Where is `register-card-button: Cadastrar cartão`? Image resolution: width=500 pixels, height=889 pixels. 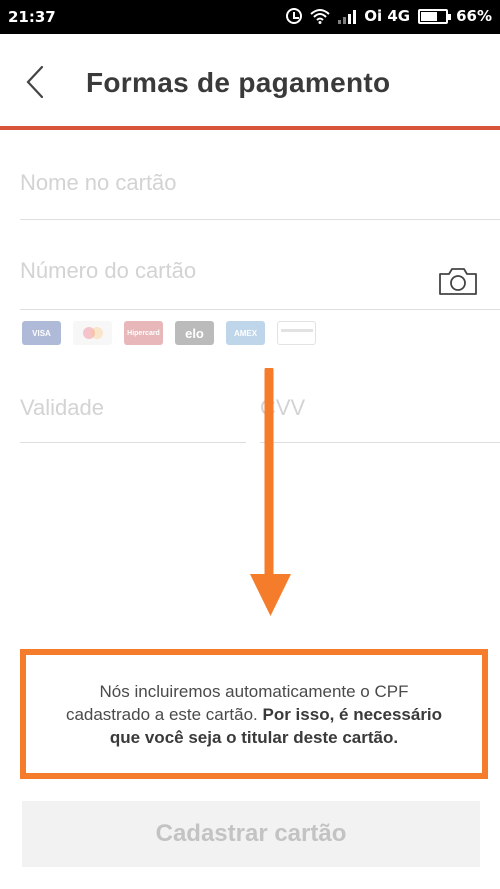
register-card-button: Cadastrar cartão is located at coordinates (251, 834).